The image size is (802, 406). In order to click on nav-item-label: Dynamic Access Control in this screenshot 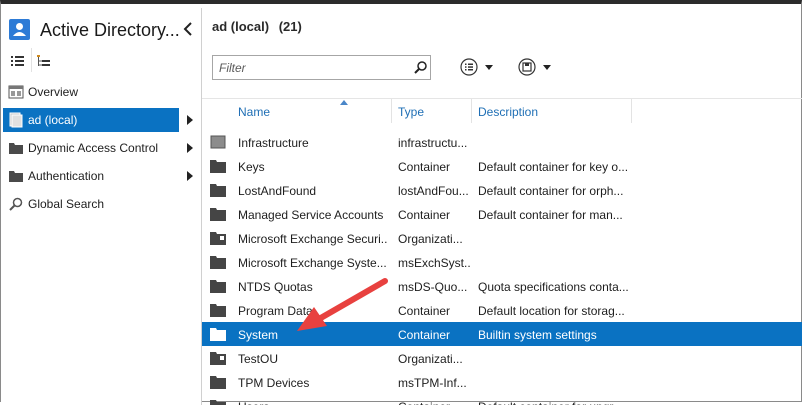, I will do `click(93, 148)`.